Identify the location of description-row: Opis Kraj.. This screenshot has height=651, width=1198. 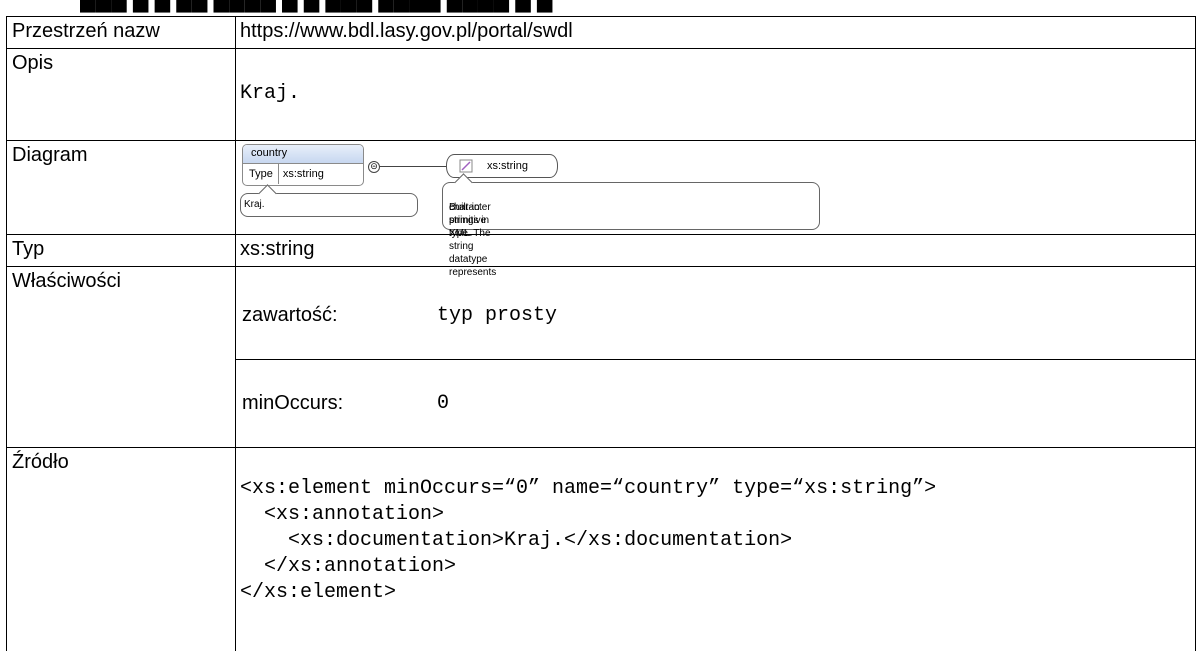
(601, 95).